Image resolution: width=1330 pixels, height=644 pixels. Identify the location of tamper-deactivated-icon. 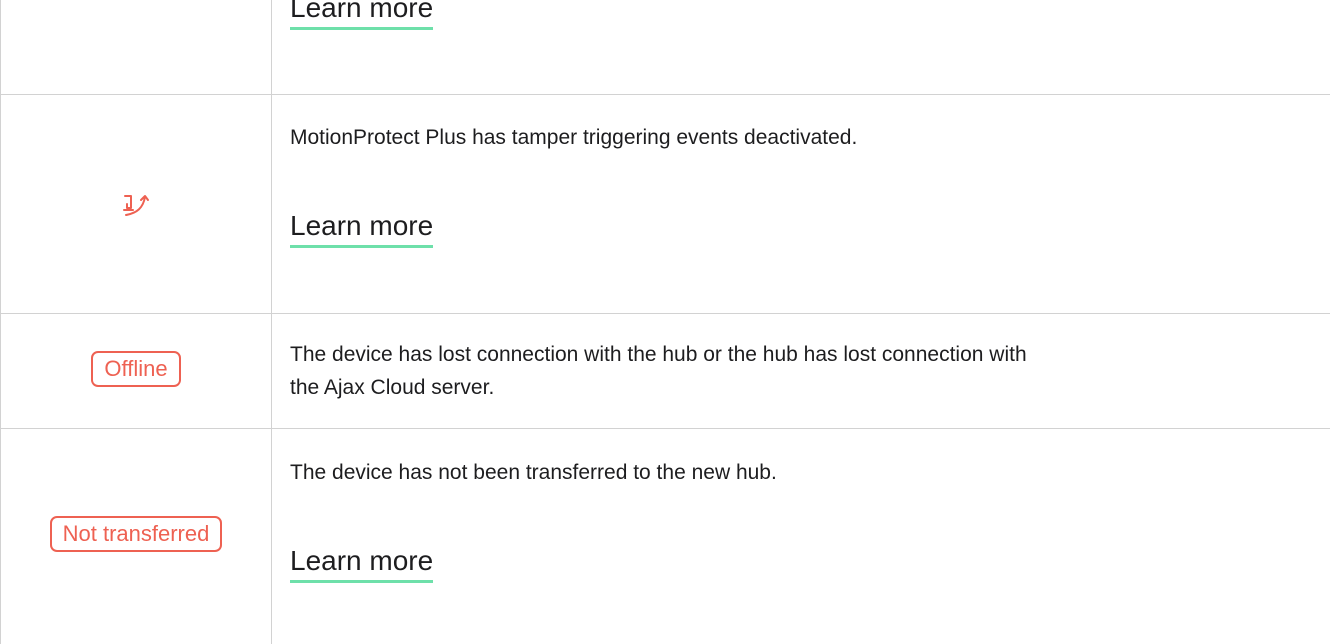
(136, 209).